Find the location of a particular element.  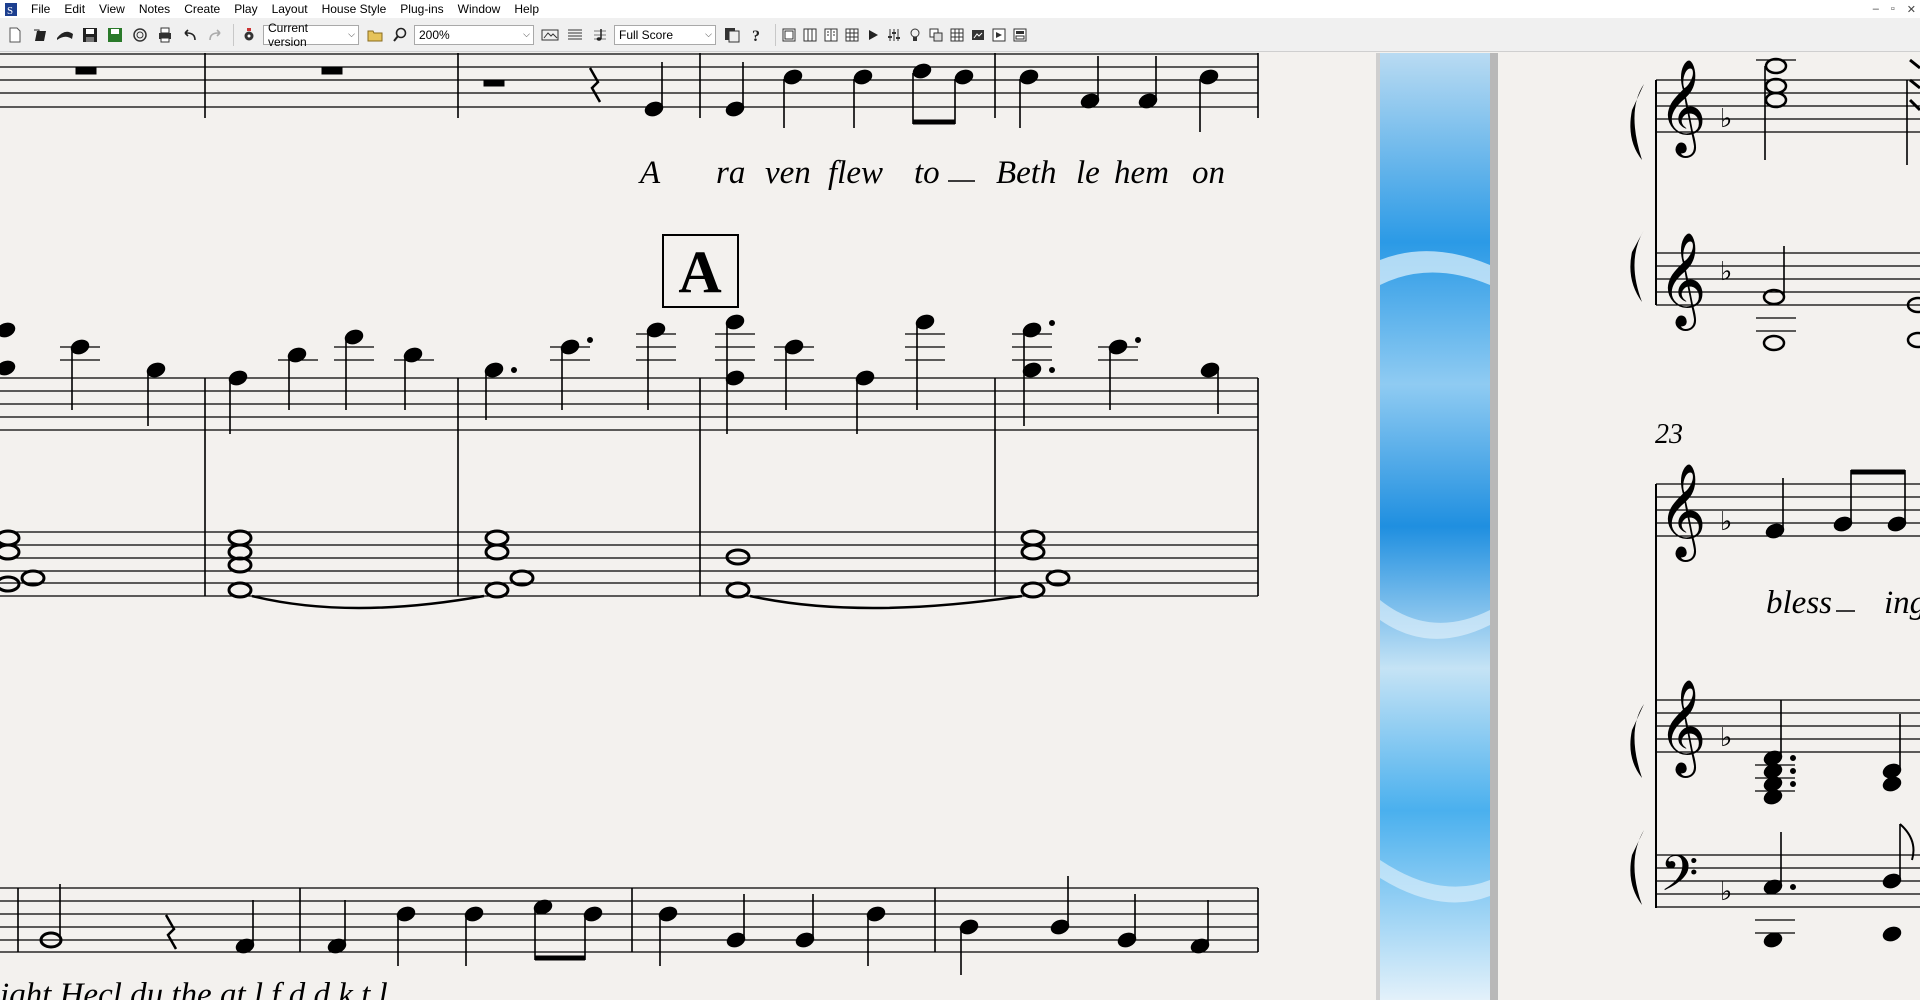

ideas-icon is located at coordinates (915, 35).